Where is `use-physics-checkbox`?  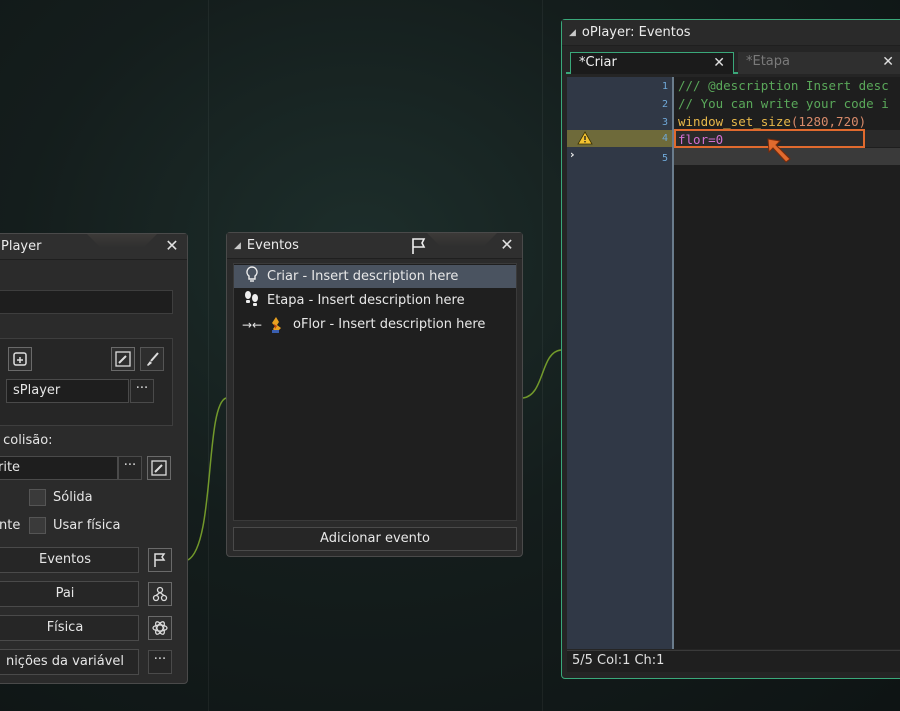 use-physics-checkbox is located at coordinates (37, 525).